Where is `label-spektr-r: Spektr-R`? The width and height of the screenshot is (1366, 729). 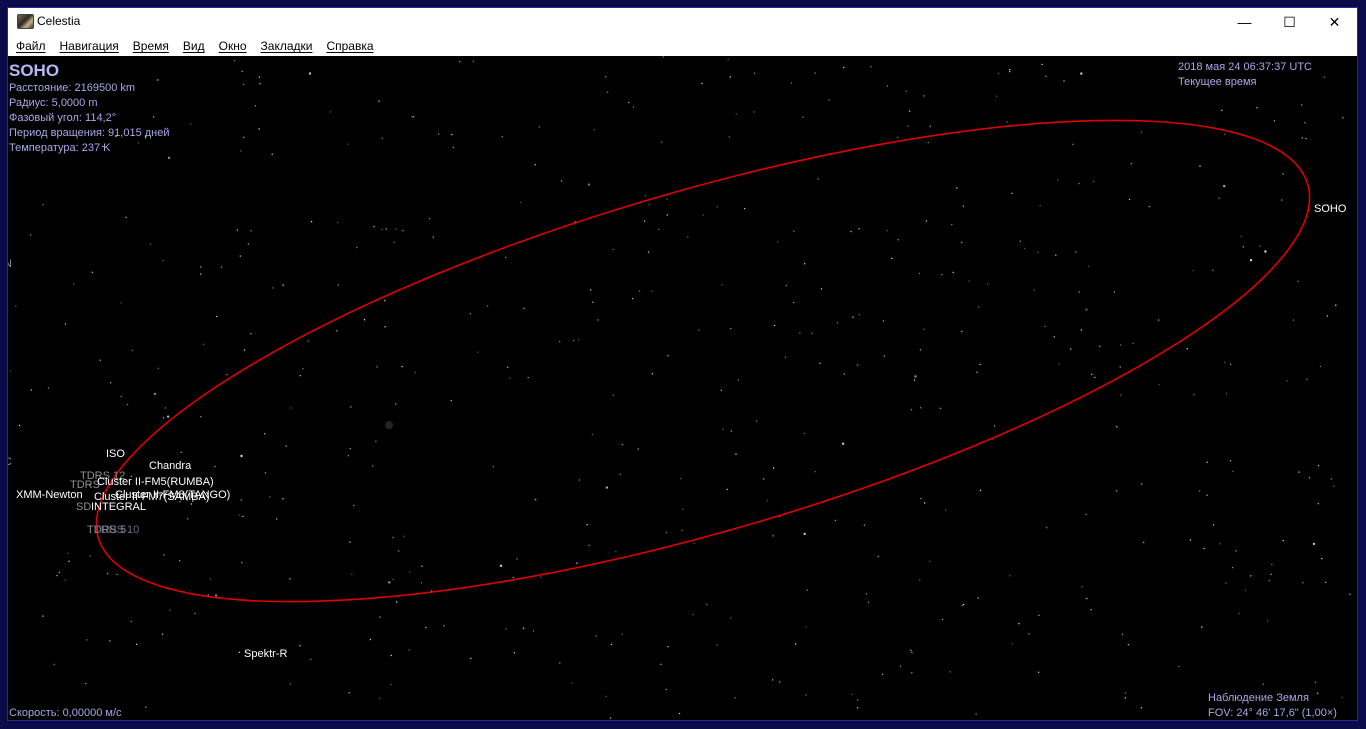
label-spektr-r: Spektr-R is located at coordinates (265, 654).